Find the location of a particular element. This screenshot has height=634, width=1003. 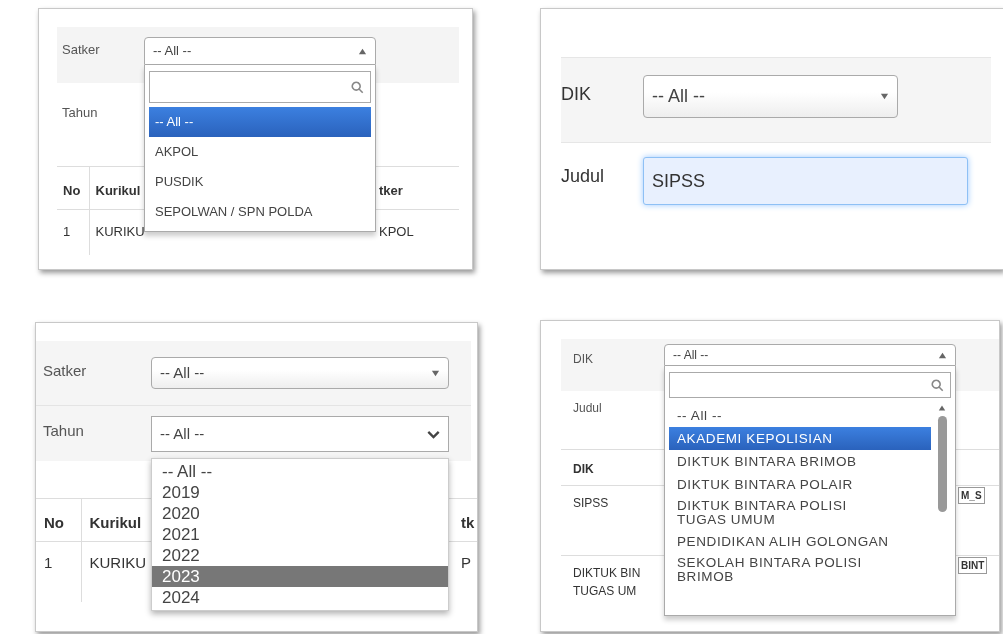

dropdown-option: 2021 is located at coordinates (300, 534).